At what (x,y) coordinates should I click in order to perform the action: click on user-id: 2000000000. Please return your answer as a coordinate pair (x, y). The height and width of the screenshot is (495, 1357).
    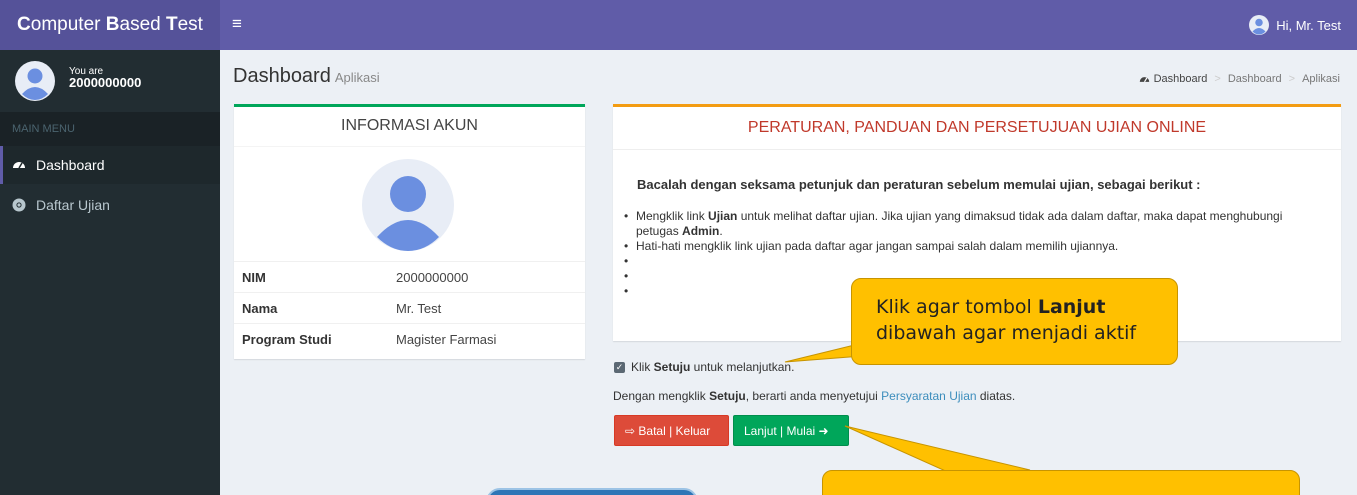
    Looking at the image, I should click on (105, 82).